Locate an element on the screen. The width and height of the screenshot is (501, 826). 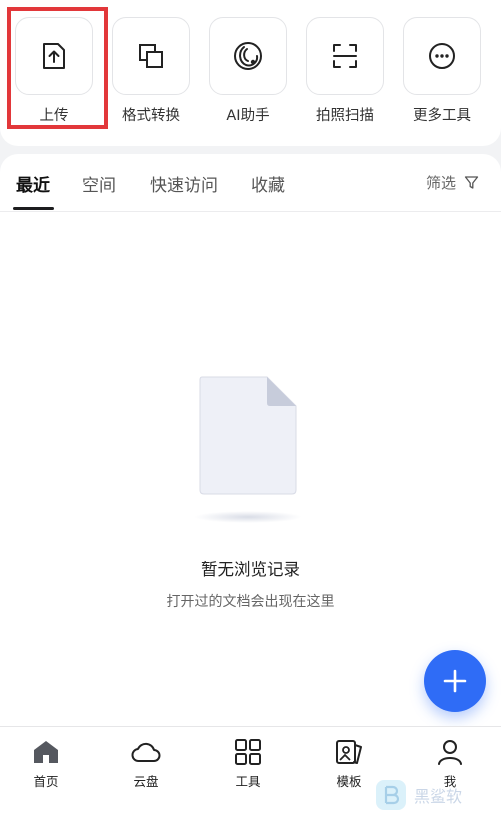
tab-recent: 最近 is located at coordinates (33, 183).